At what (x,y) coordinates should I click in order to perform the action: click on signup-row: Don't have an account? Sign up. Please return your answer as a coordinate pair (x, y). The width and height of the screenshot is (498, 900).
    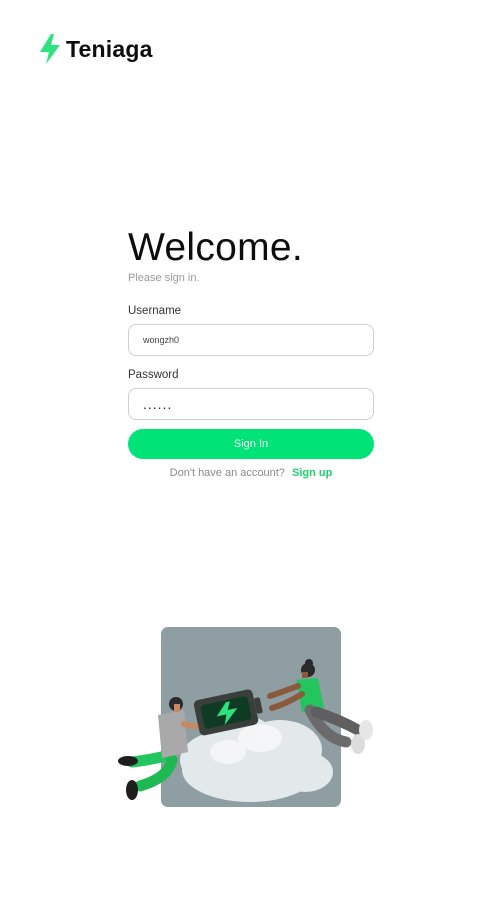
    Looking at the image, I should click on (251, 473).